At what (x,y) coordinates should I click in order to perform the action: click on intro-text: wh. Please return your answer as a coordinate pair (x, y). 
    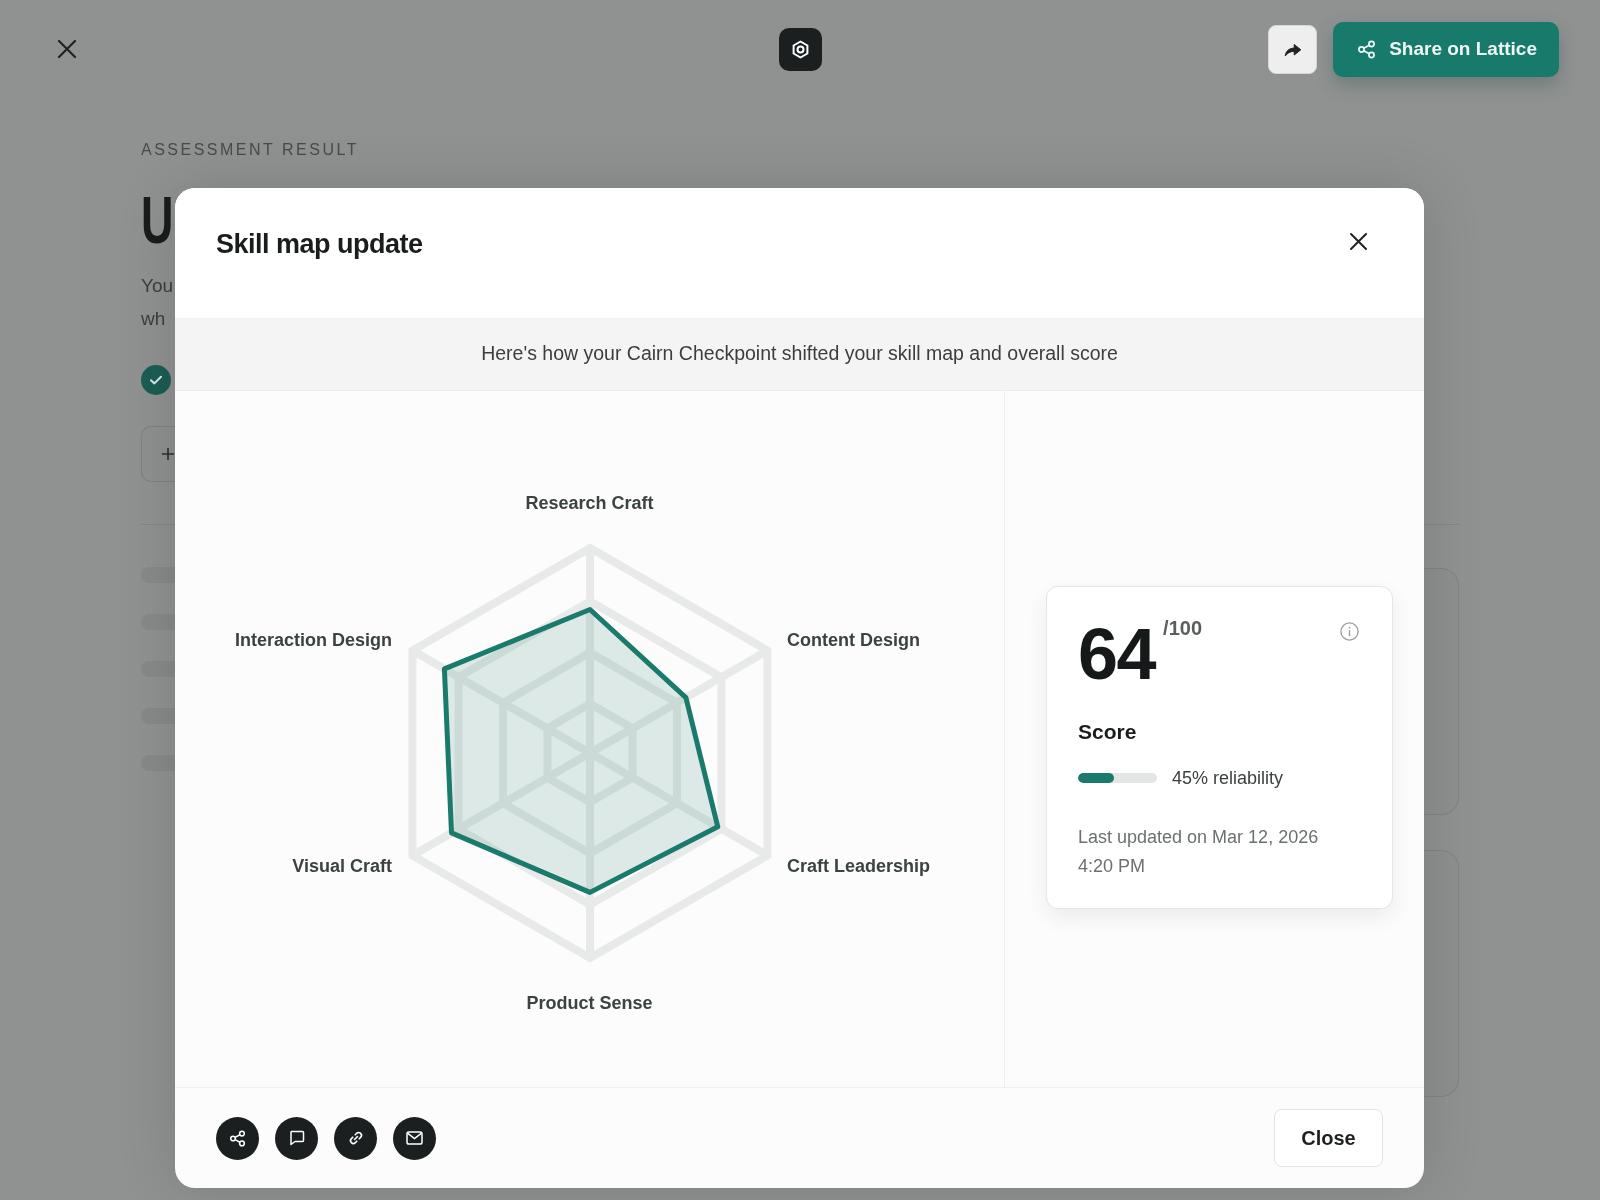
    Looking at the image, I should click on (153, 319).